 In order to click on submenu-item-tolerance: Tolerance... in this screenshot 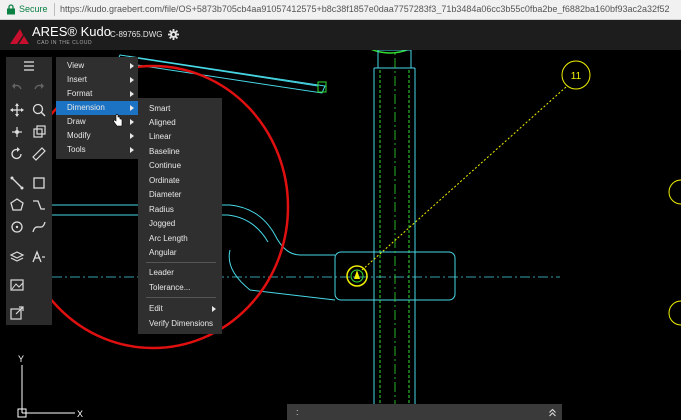, I will do `click(169, 287)`.